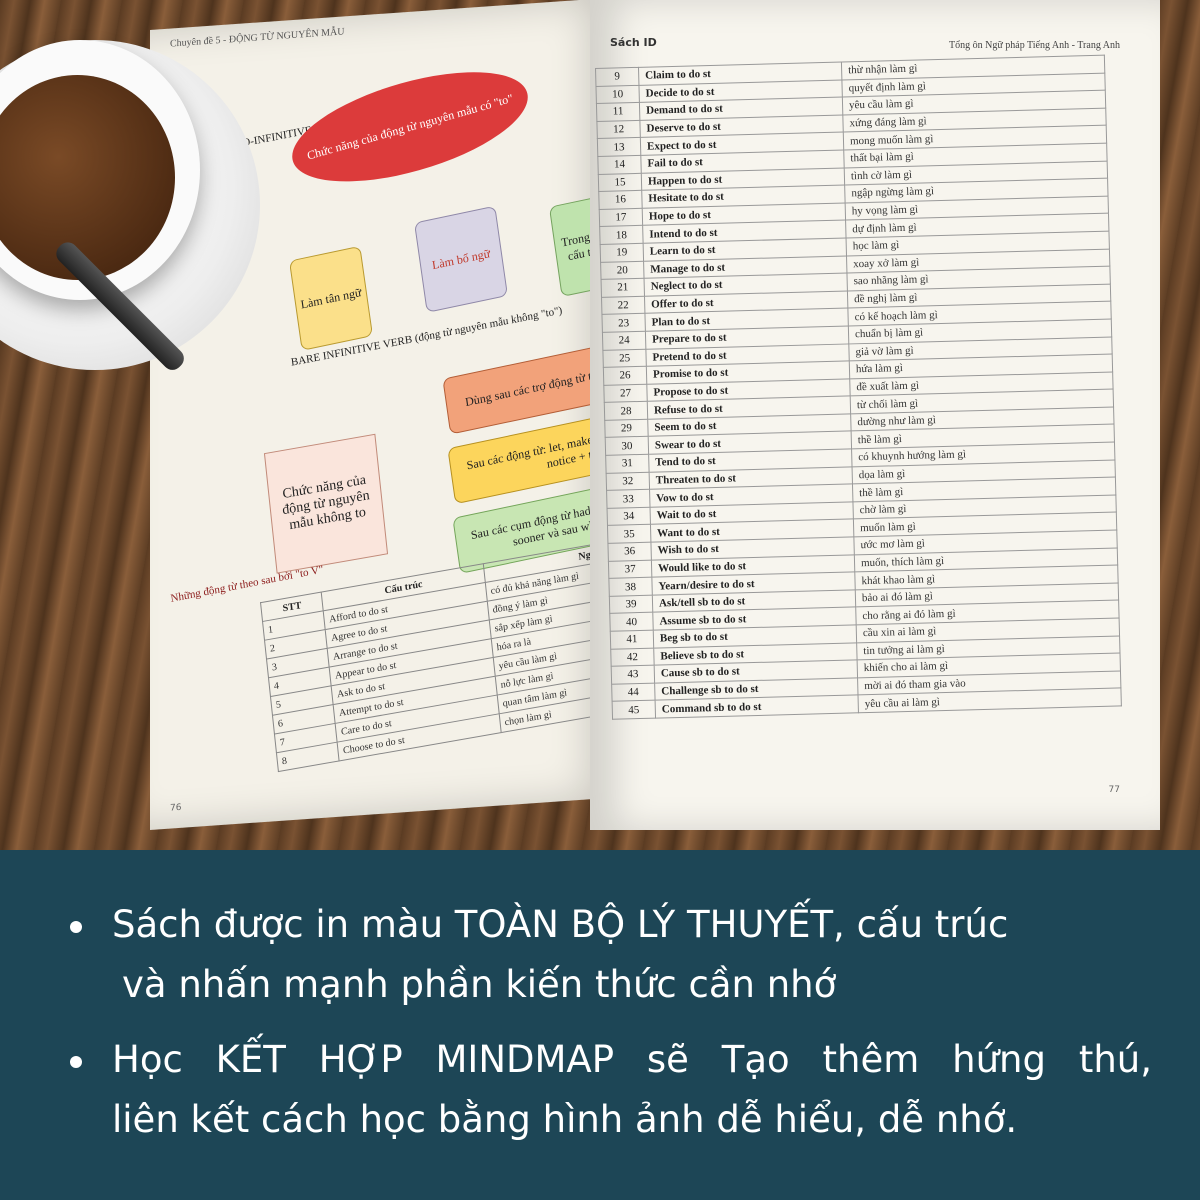  What do you see at coordinates (634, 710) in the screenshot?
I see `row-number: 45` at bounding box center [634, 710].